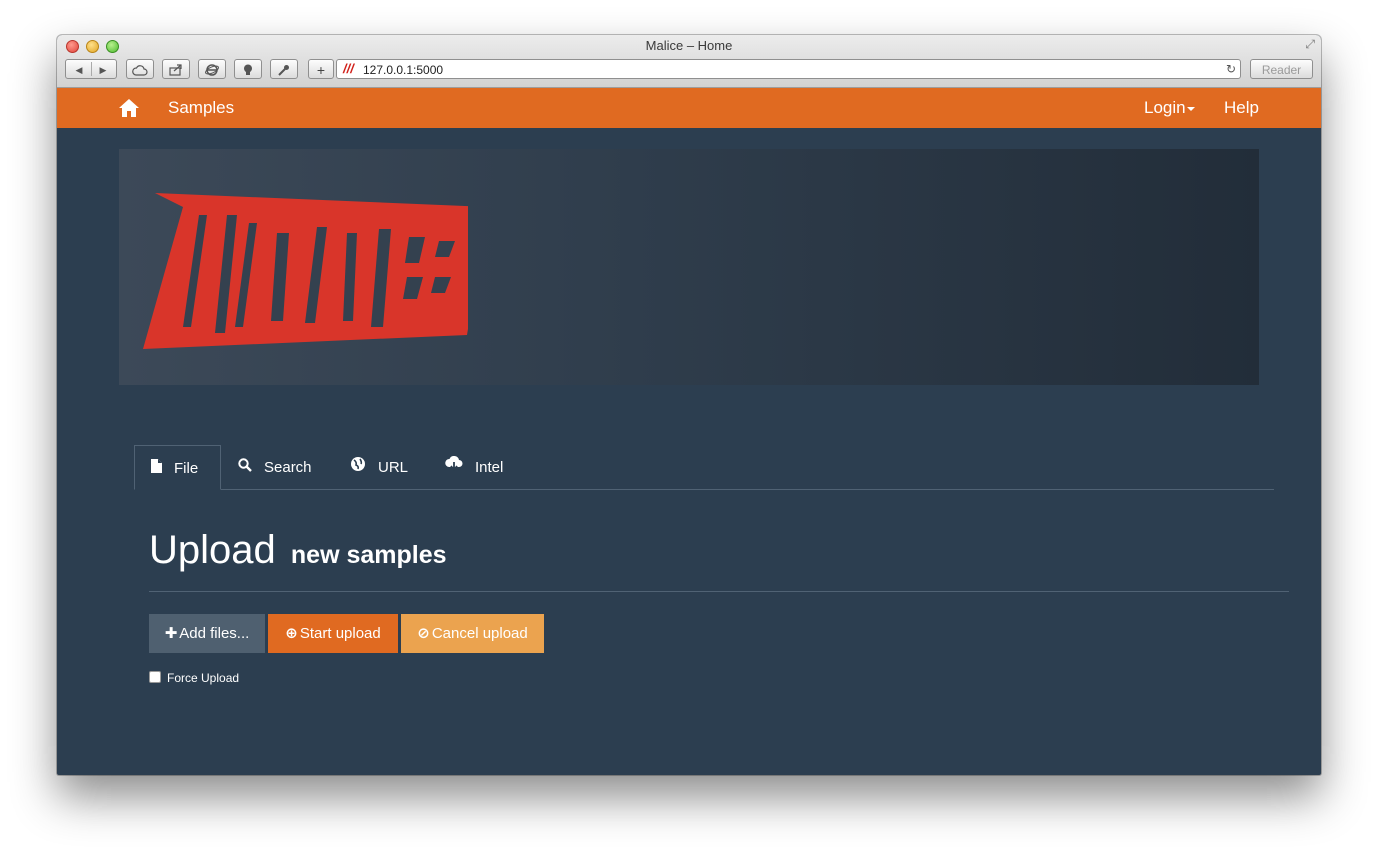  Describe the element at coordinates (479, 633) in the screenshot. I see `cancel-upload-label: Cancel upload` at that location.